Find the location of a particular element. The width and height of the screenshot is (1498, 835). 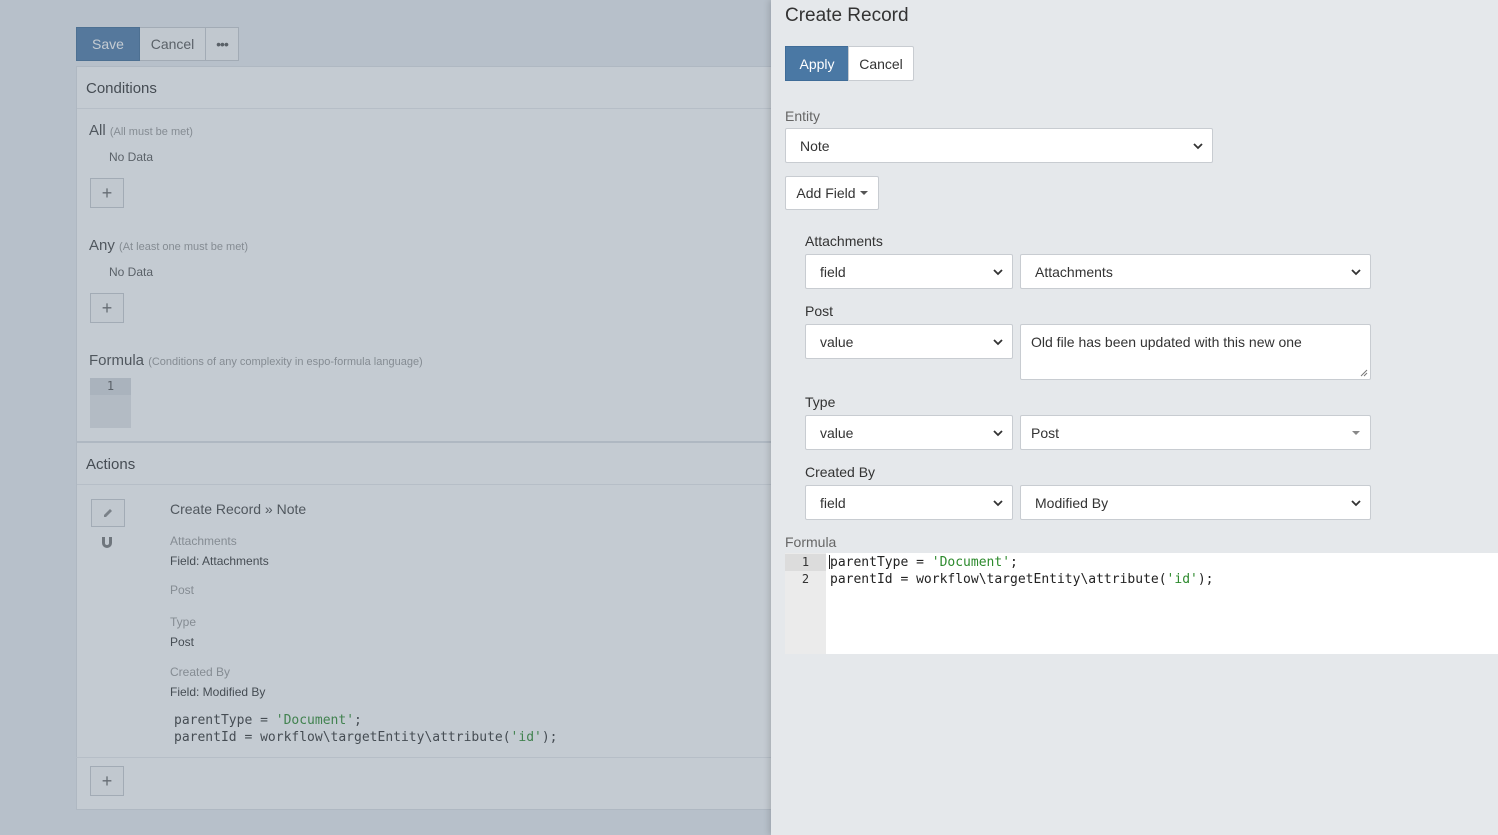

cancel-button: Cancel is located at coordinates (881, 63).